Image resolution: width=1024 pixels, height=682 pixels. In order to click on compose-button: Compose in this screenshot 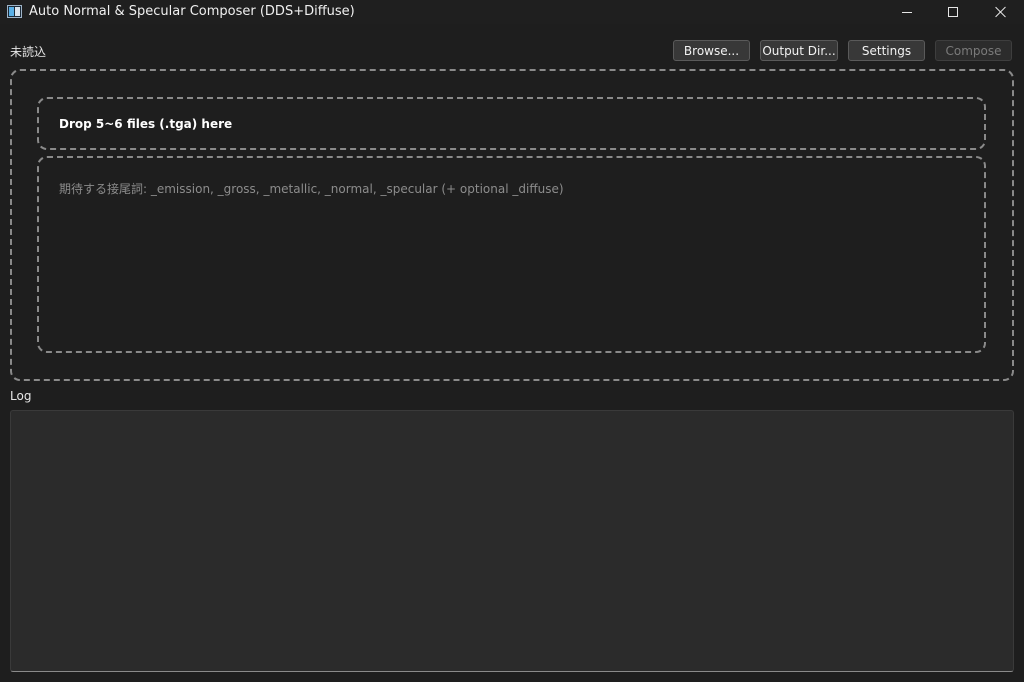, I will do `click(973, 50)`.